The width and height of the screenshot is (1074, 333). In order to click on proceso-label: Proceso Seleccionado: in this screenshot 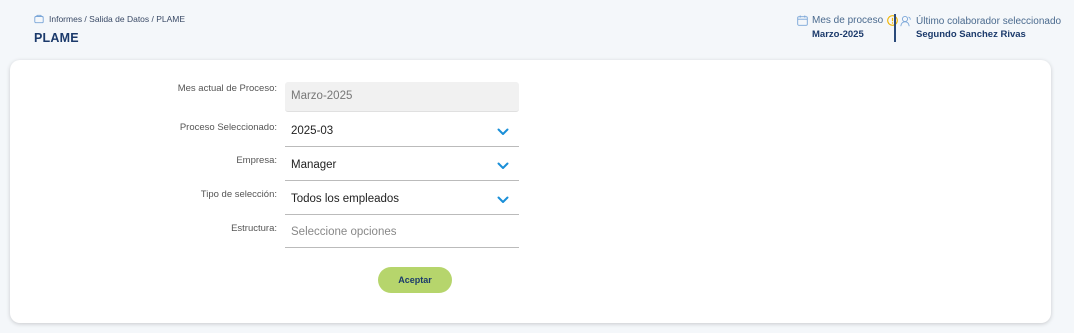, I will do `click(228, 127)`.